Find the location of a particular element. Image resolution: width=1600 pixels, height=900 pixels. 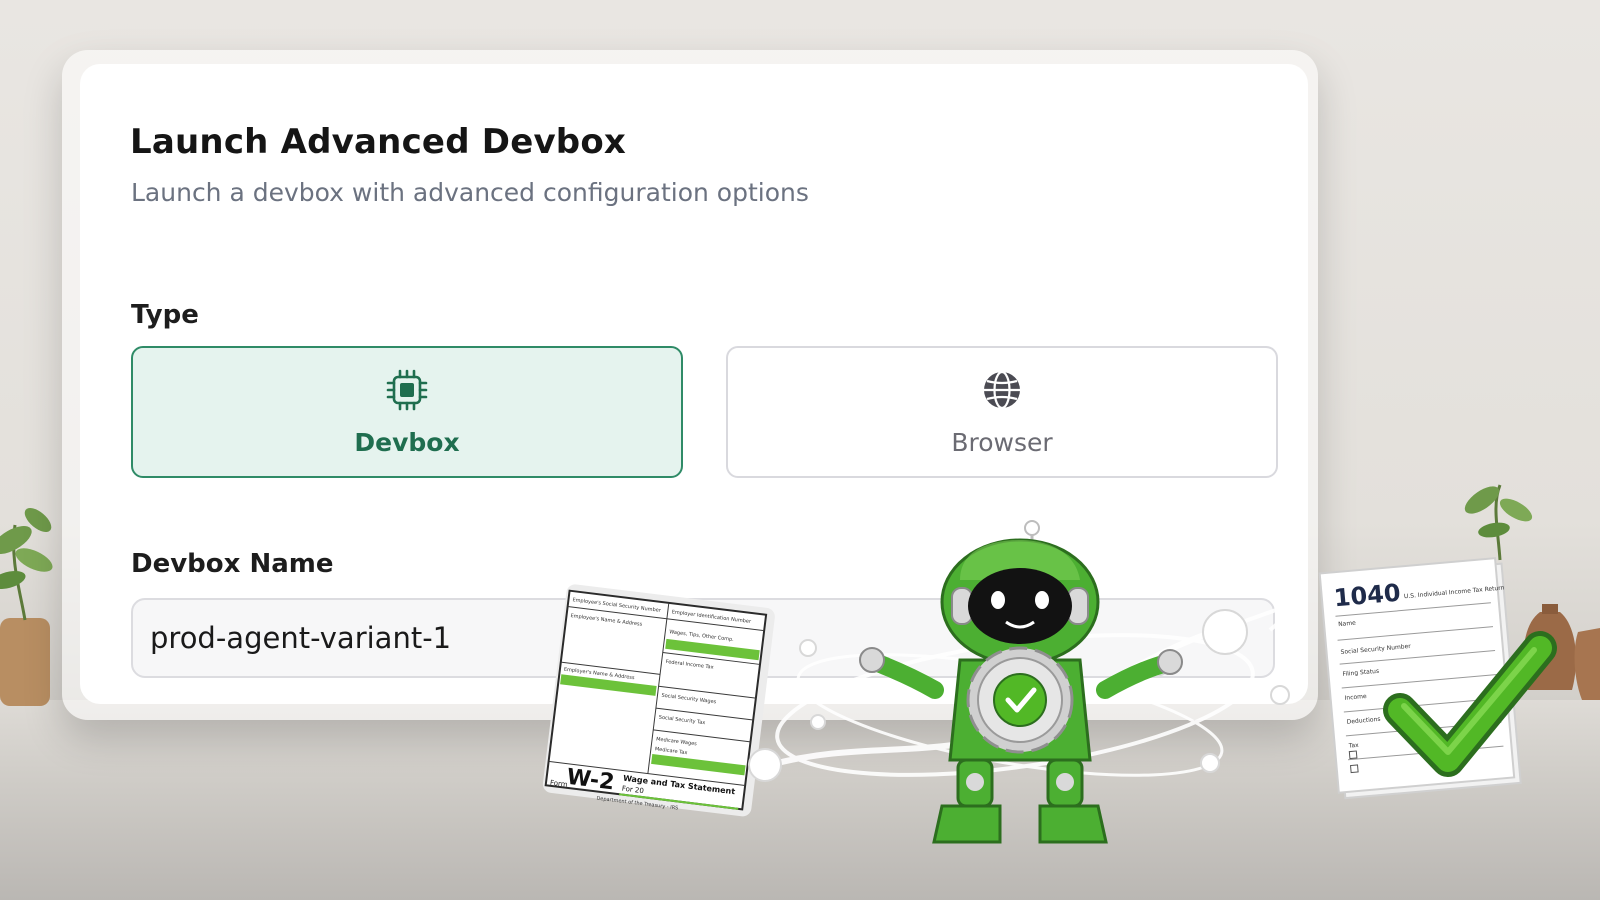

gear-icon is located at coordinates (1020, 700).